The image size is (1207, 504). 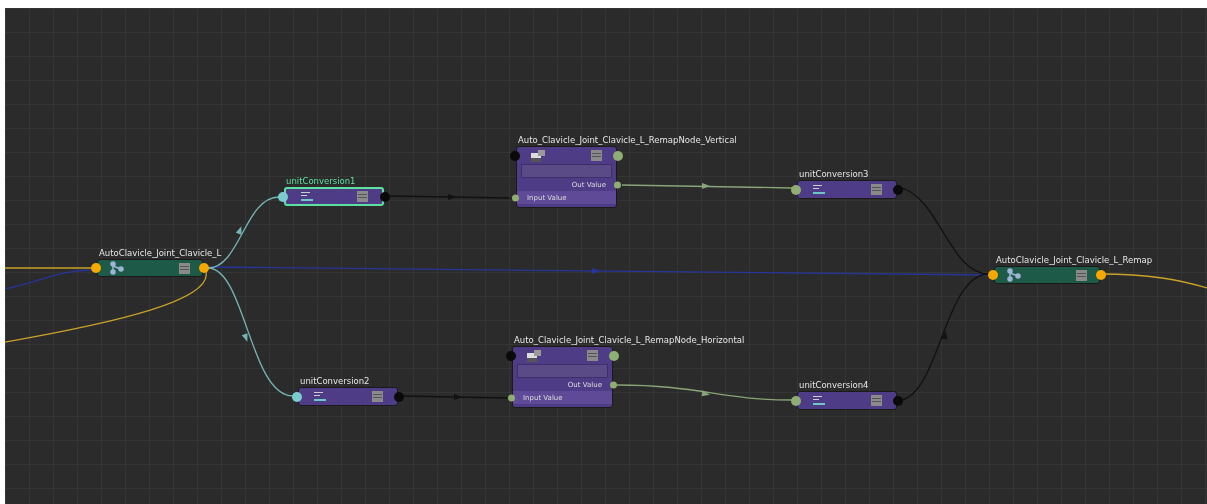 What do you see at coordinates (834, 385) in the screenshot?
I see `node-title: unitConversion4` at bounding box center [834, 385].